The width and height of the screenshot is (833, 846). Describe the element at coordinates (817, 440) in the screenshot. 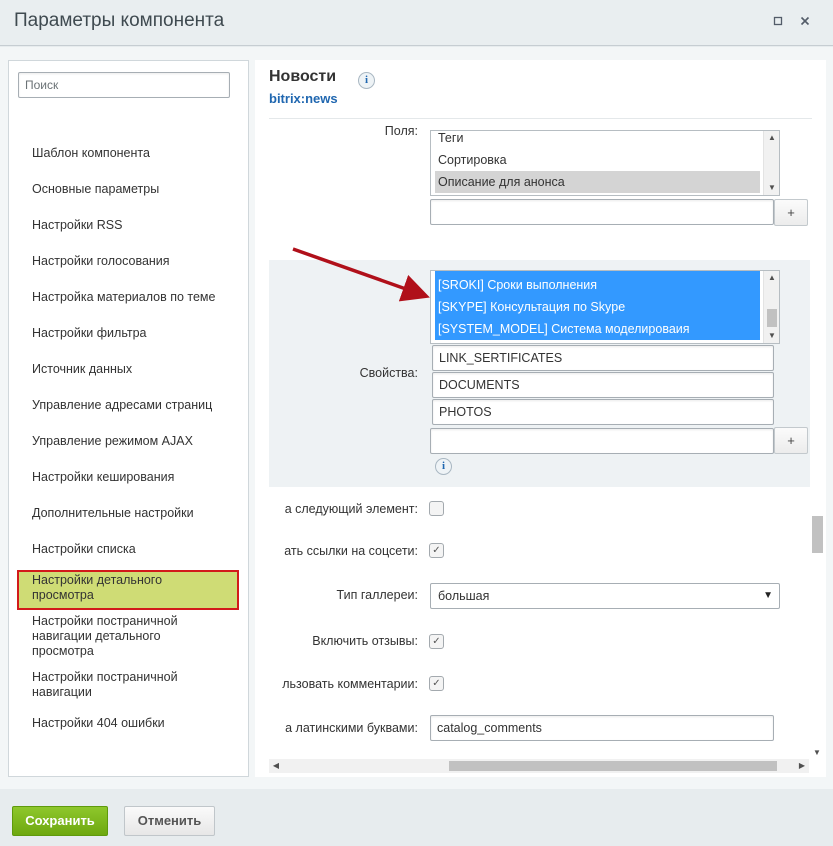

I see `settings-vscrollbar: ▼` at that location.